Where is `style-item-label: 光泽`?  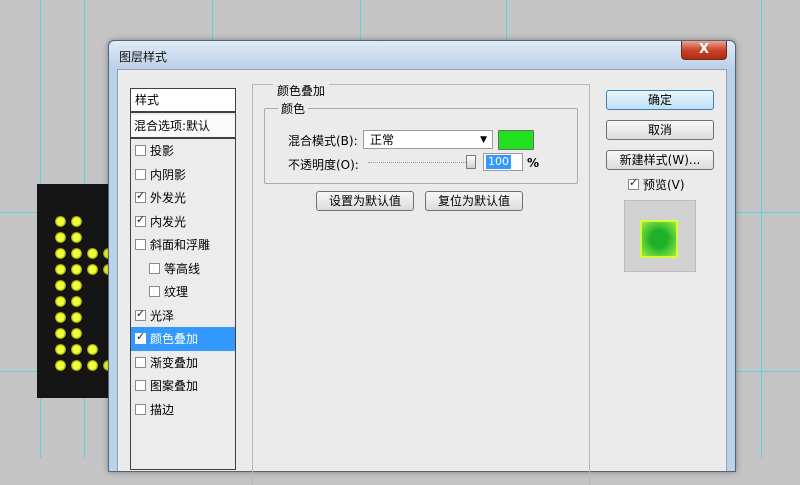 style-item-label: 光泽 is located at coordinates (162, 315).